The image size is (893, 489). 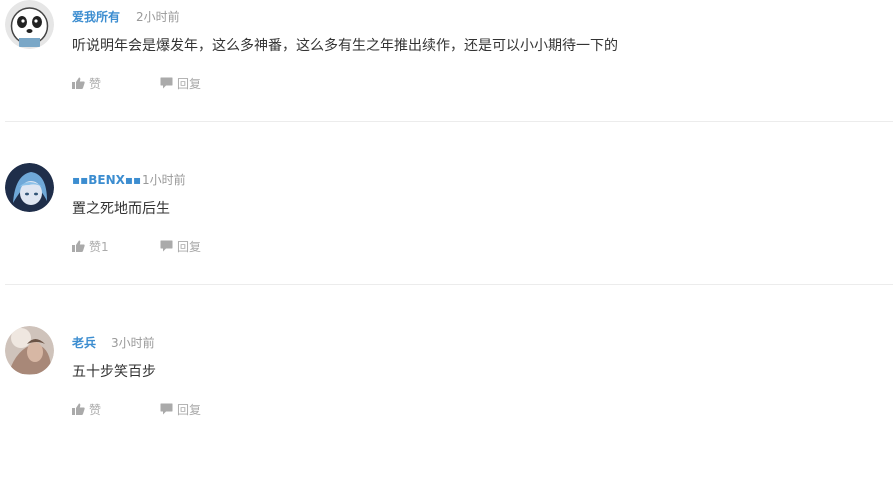 I want to click on comment-text: 五十步笑百步, so click(x=114, y=372).